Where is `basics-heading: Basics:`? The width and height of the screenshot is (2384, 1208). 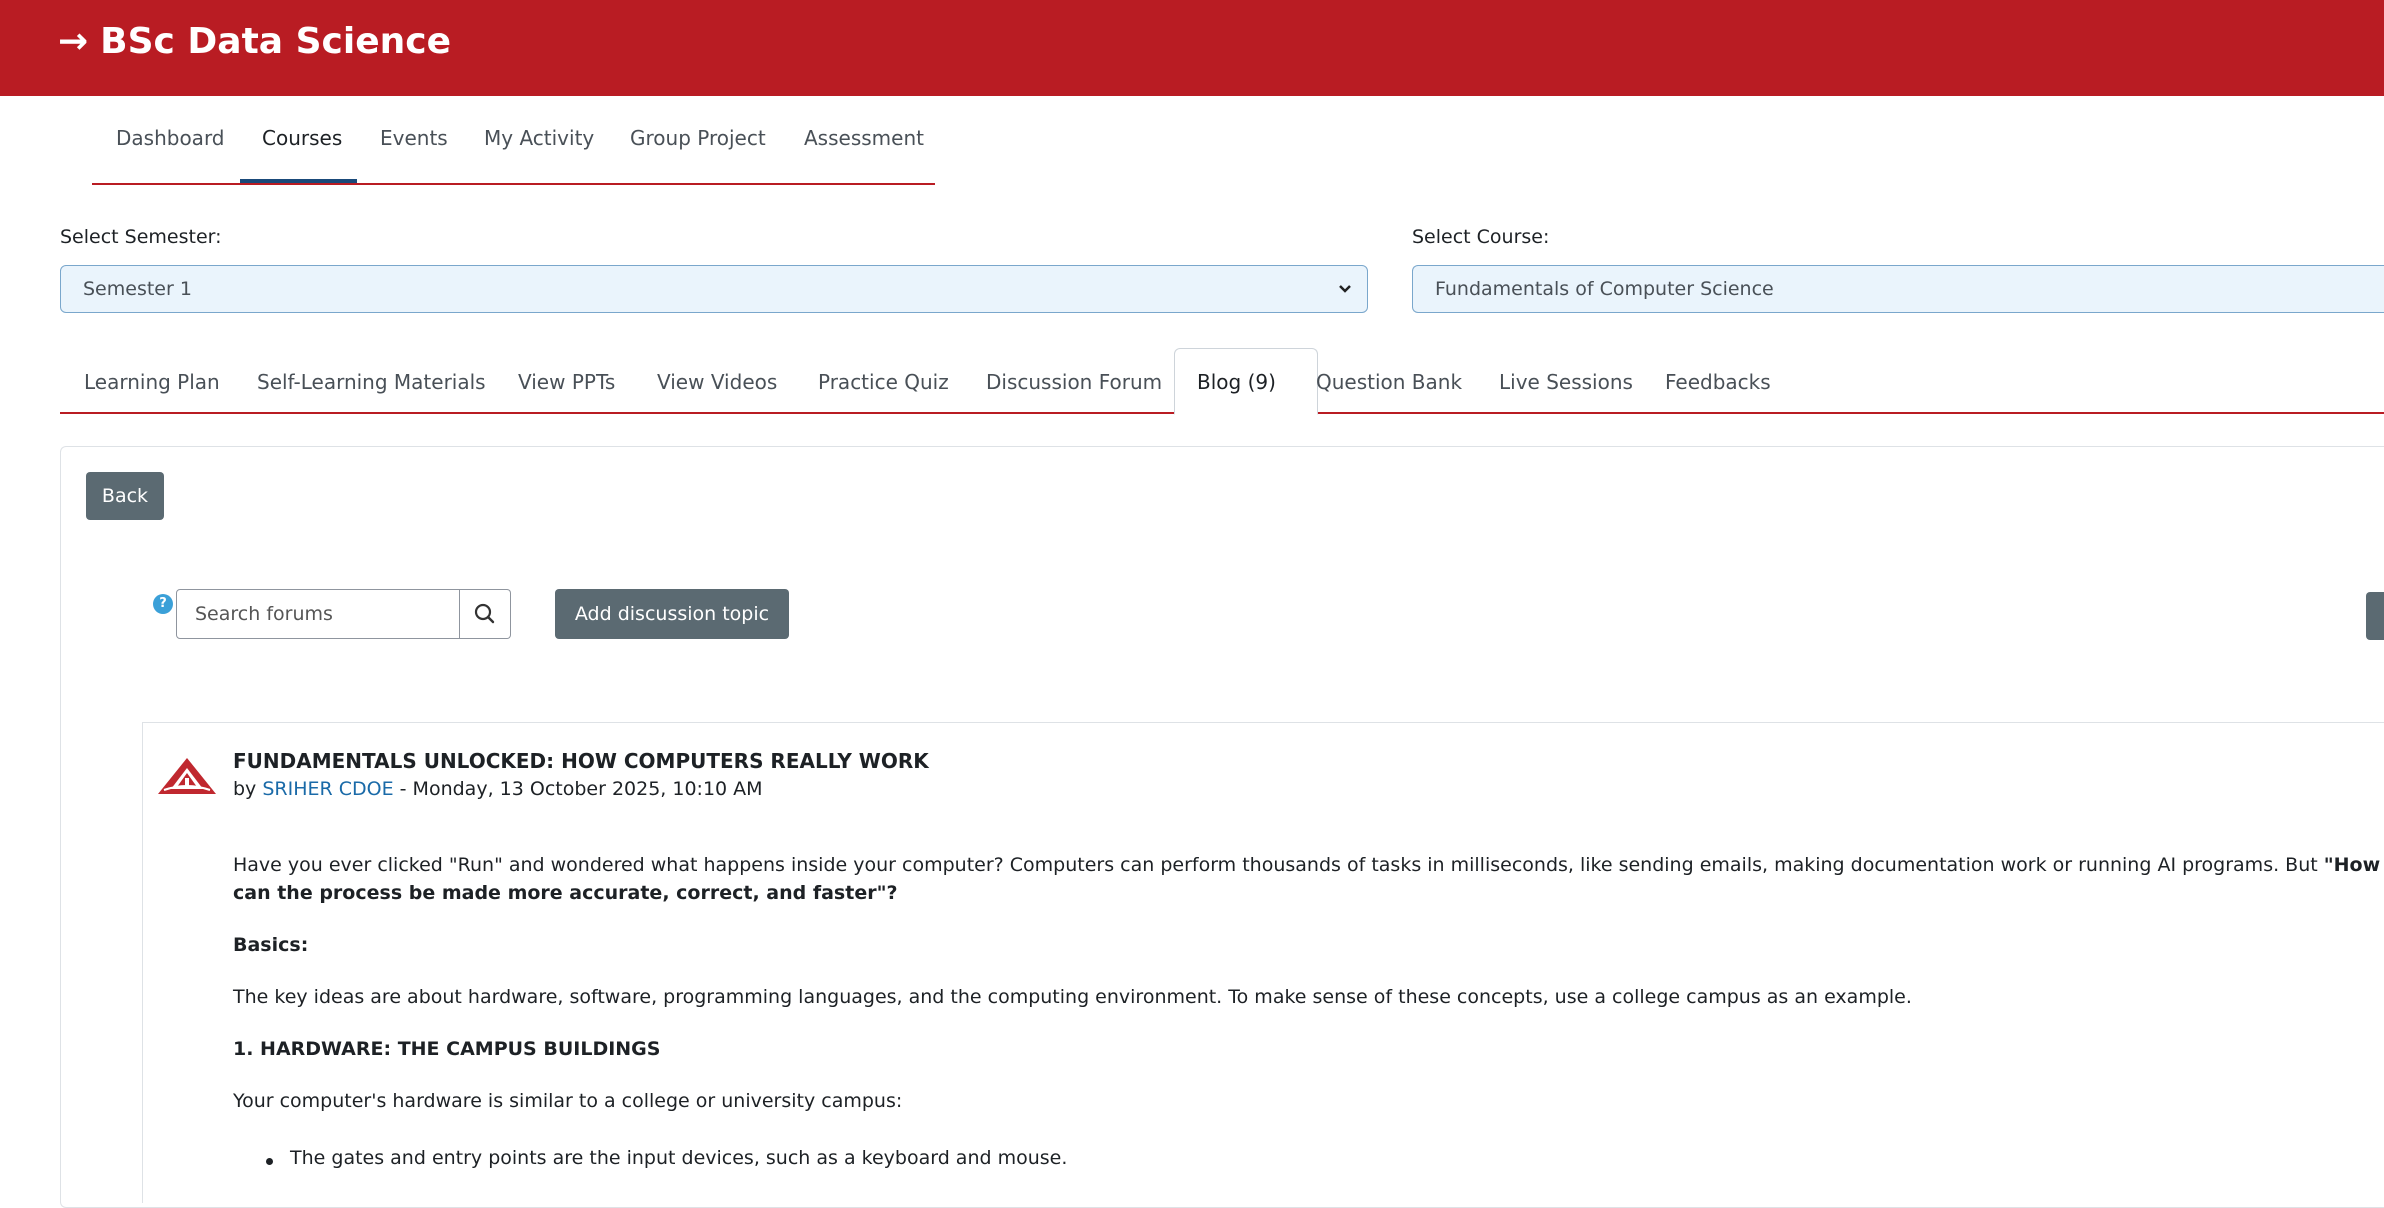
basics-heading: Basics: is located at coordinates (270, 945).